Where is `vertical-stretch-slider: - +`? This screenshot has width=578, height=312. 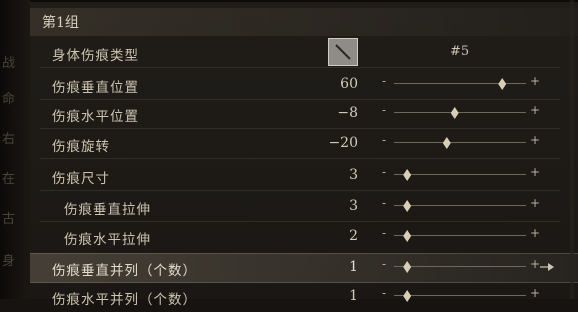 vertical-stretch-slider: - + is located at coordinates (461, 204).